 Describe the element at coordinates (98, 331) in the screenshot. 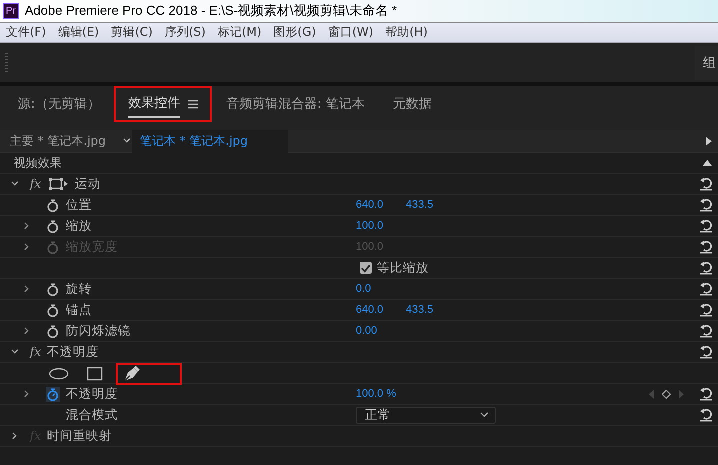

I see `property-name: 防闪烁滤镜` at that location.